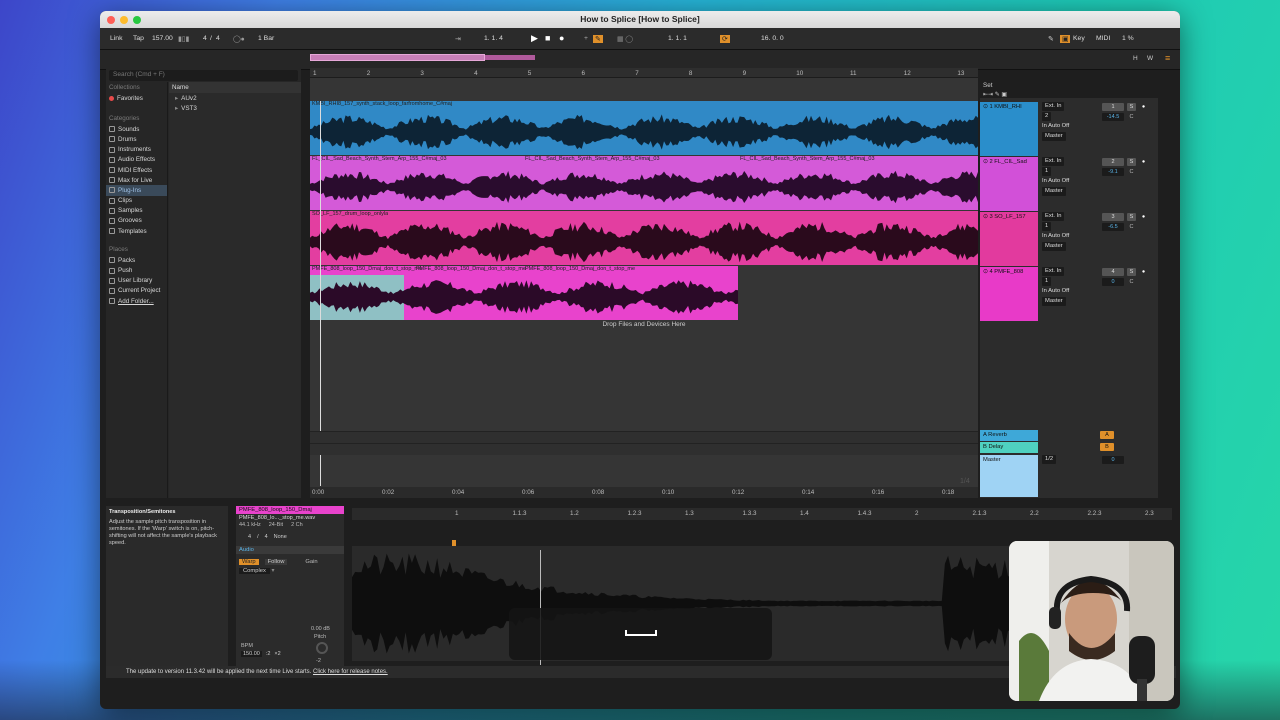 The image size is (1280, 720). Describe the element at coordinates (111, 20) in the screenshot. I see `close-window-button` at that location.